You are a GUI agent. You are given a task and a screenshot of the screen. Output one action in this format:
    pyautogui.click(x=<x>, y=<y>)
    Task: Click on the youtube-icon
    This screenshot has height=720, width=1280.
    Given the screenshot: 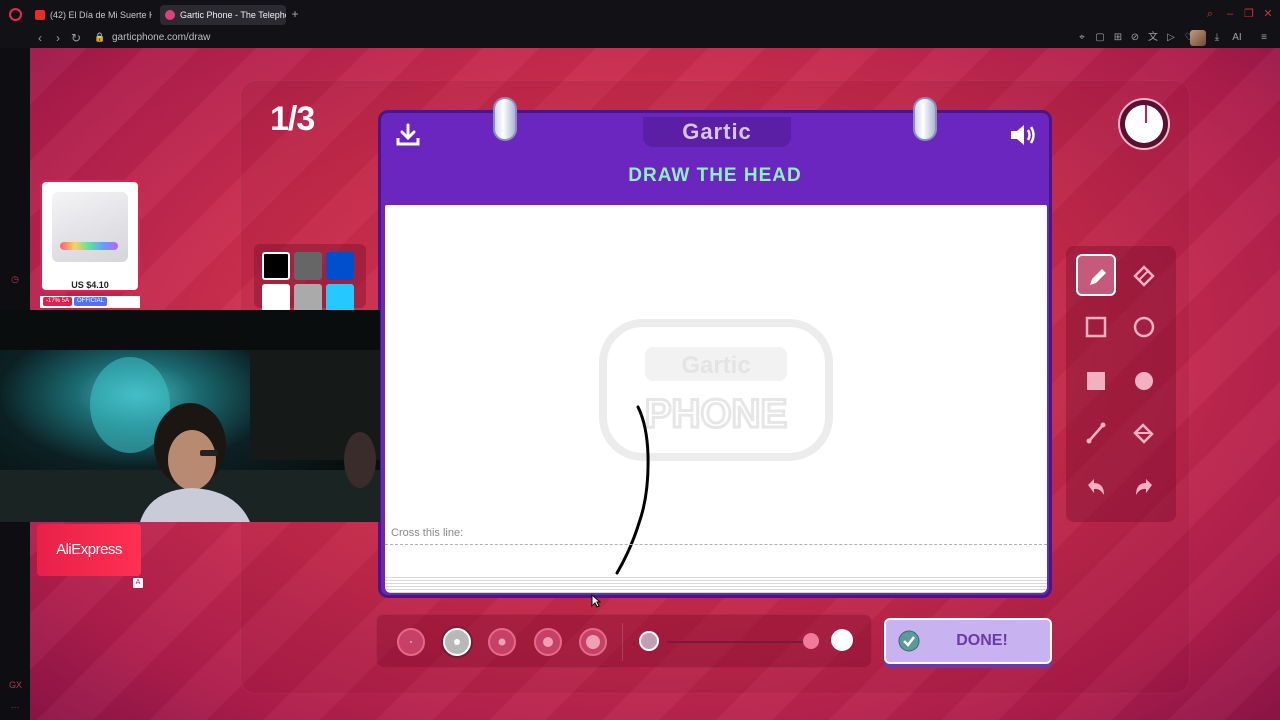 What is the action you would take?
    pyautogui.click(x=40, y=15)
    